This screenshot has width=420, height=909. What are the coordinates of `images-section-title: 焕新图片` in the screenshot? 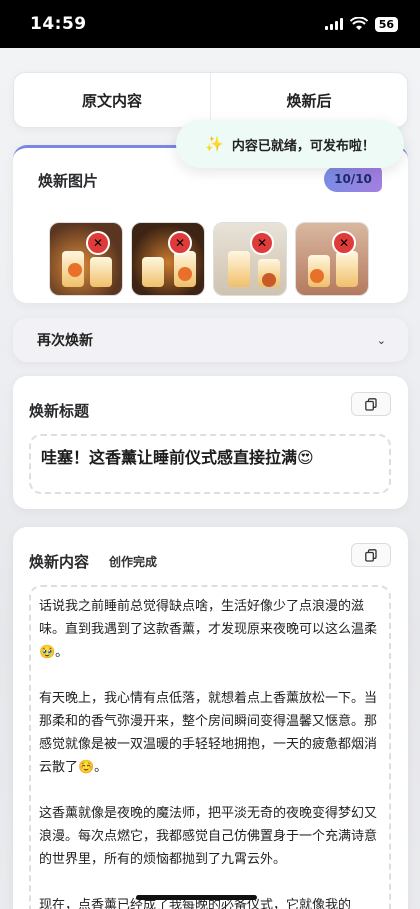 It's located at (68, 181).